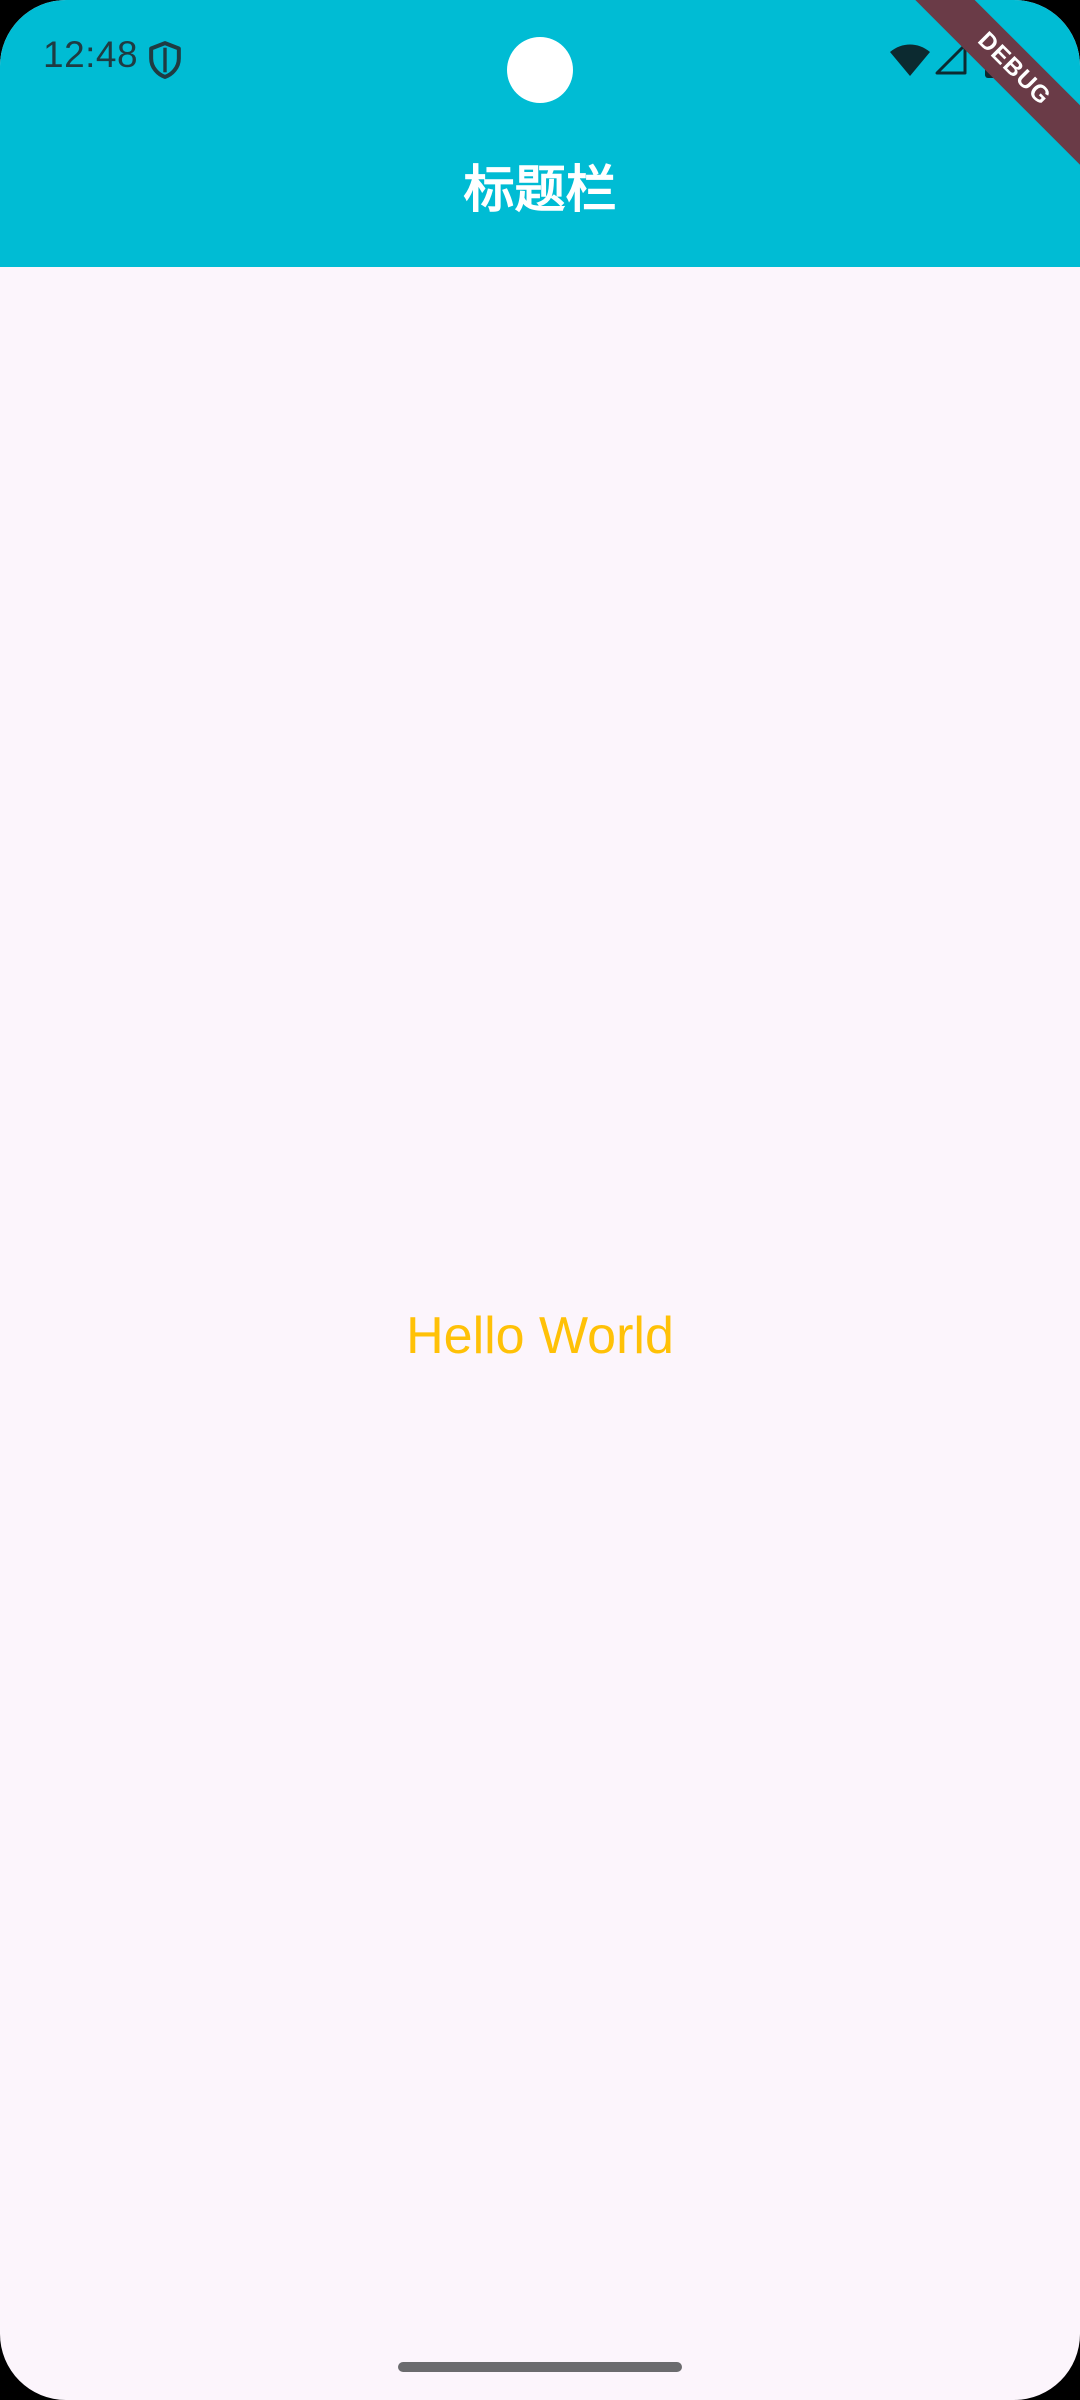 Image resolution: width=1080 pixels, height=2400 pixels. Describe the element at coordinates (540, 70) in the screenshot. I see `camera-cutout` at that location.